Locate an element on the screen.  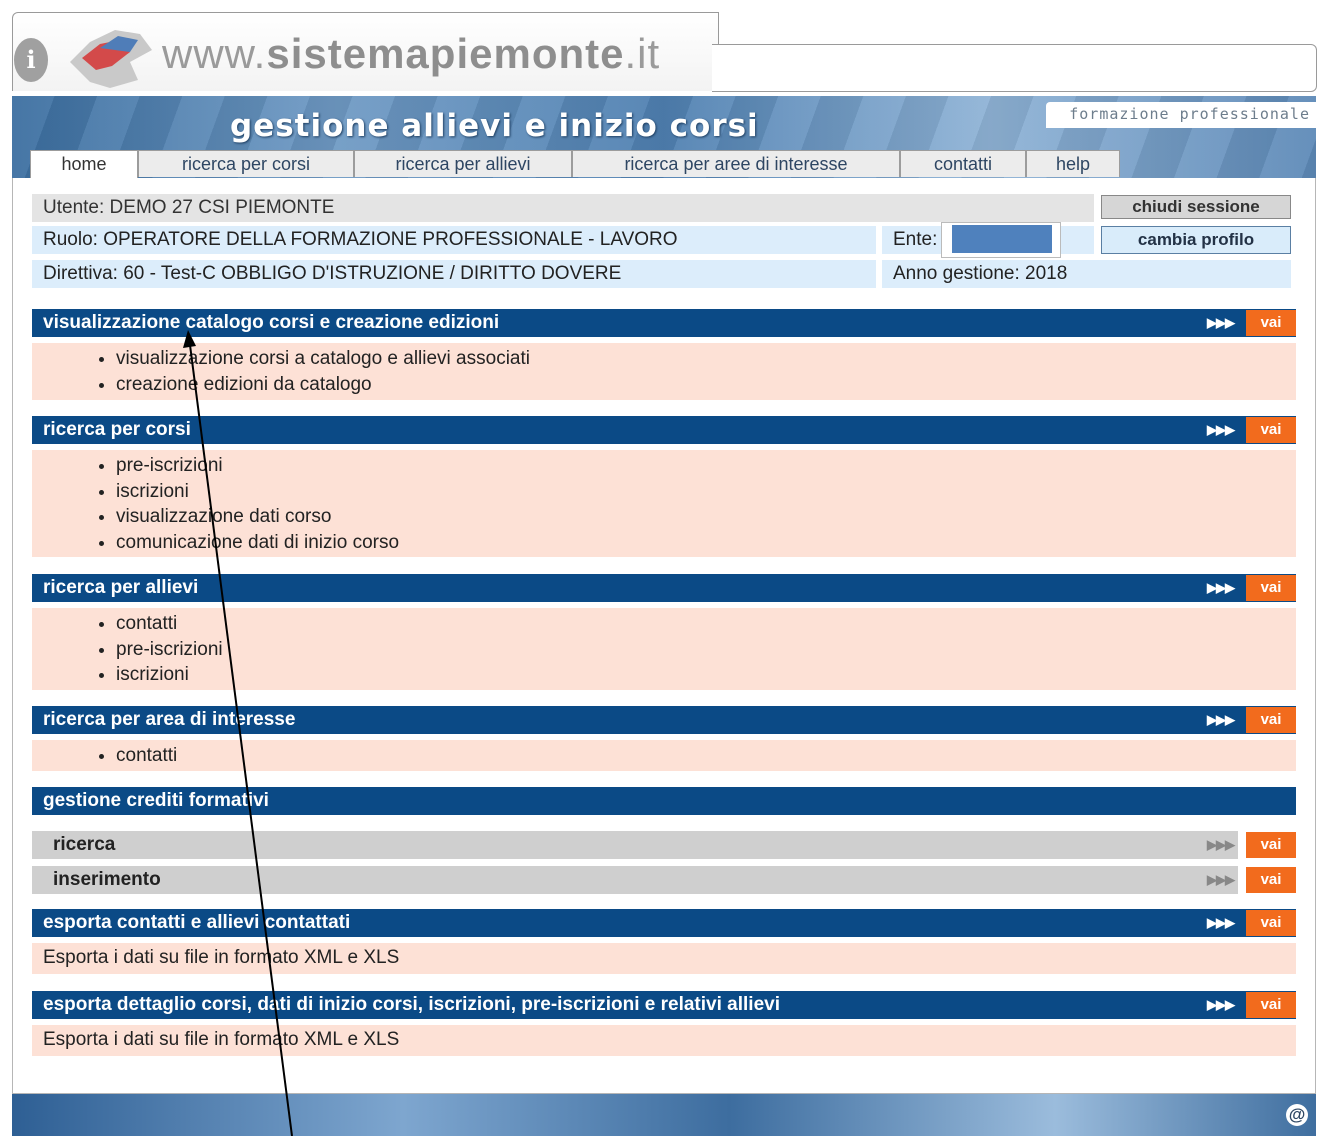
vai-button-catalogo: vai is located at coordinates (1271, 323).